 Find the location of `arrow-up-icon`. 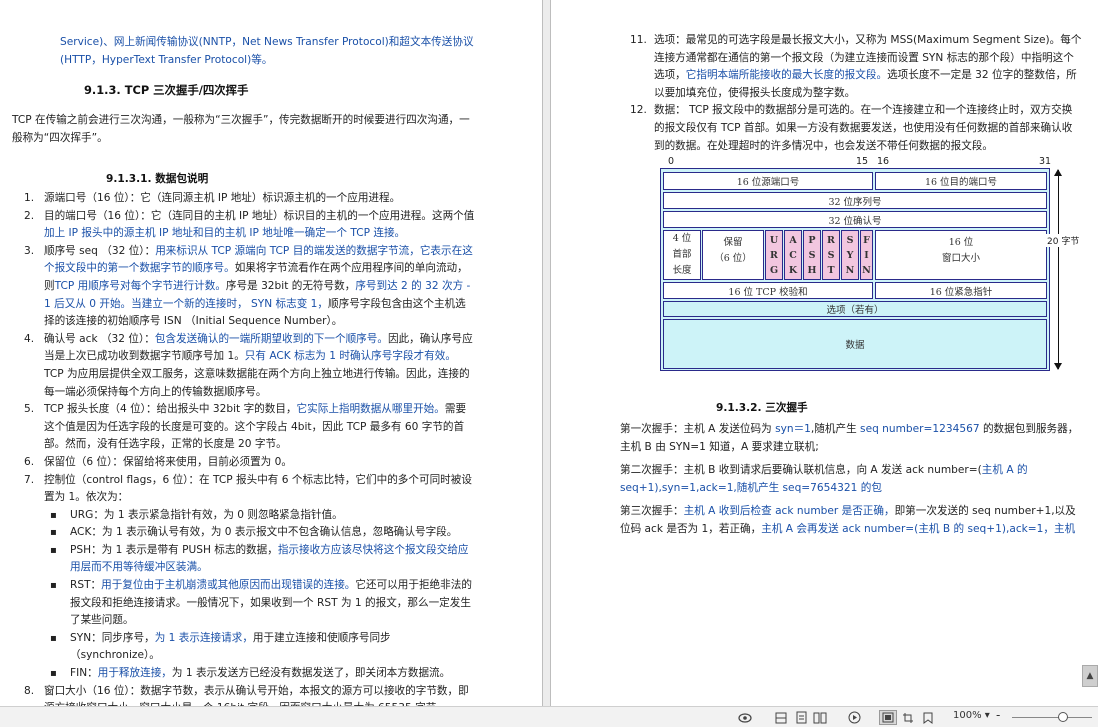

arrow-up-icon is located at coordinates (1058, 172).